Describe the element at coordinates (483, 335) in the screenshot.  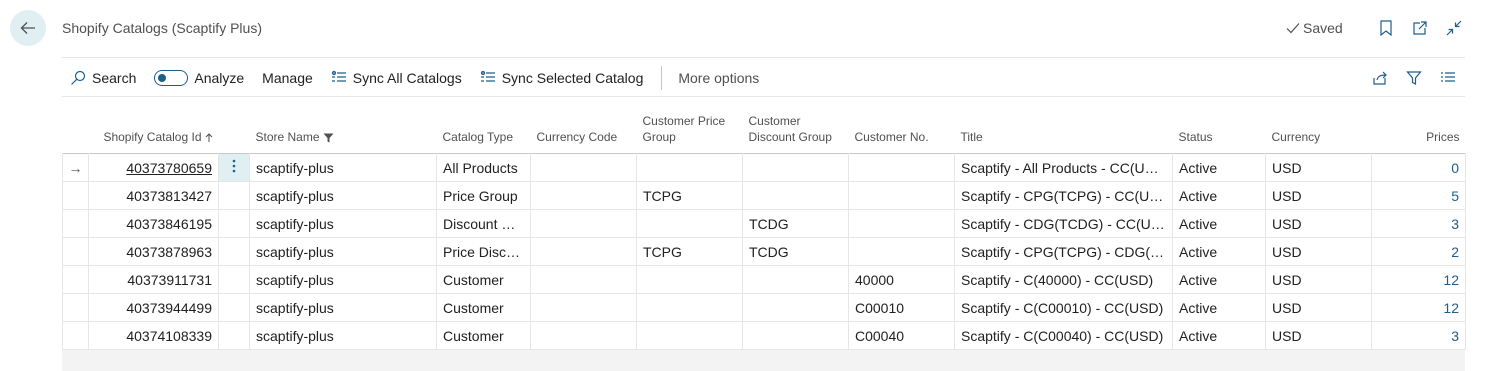
I see `catalog-type-cell: Customer` at that location.